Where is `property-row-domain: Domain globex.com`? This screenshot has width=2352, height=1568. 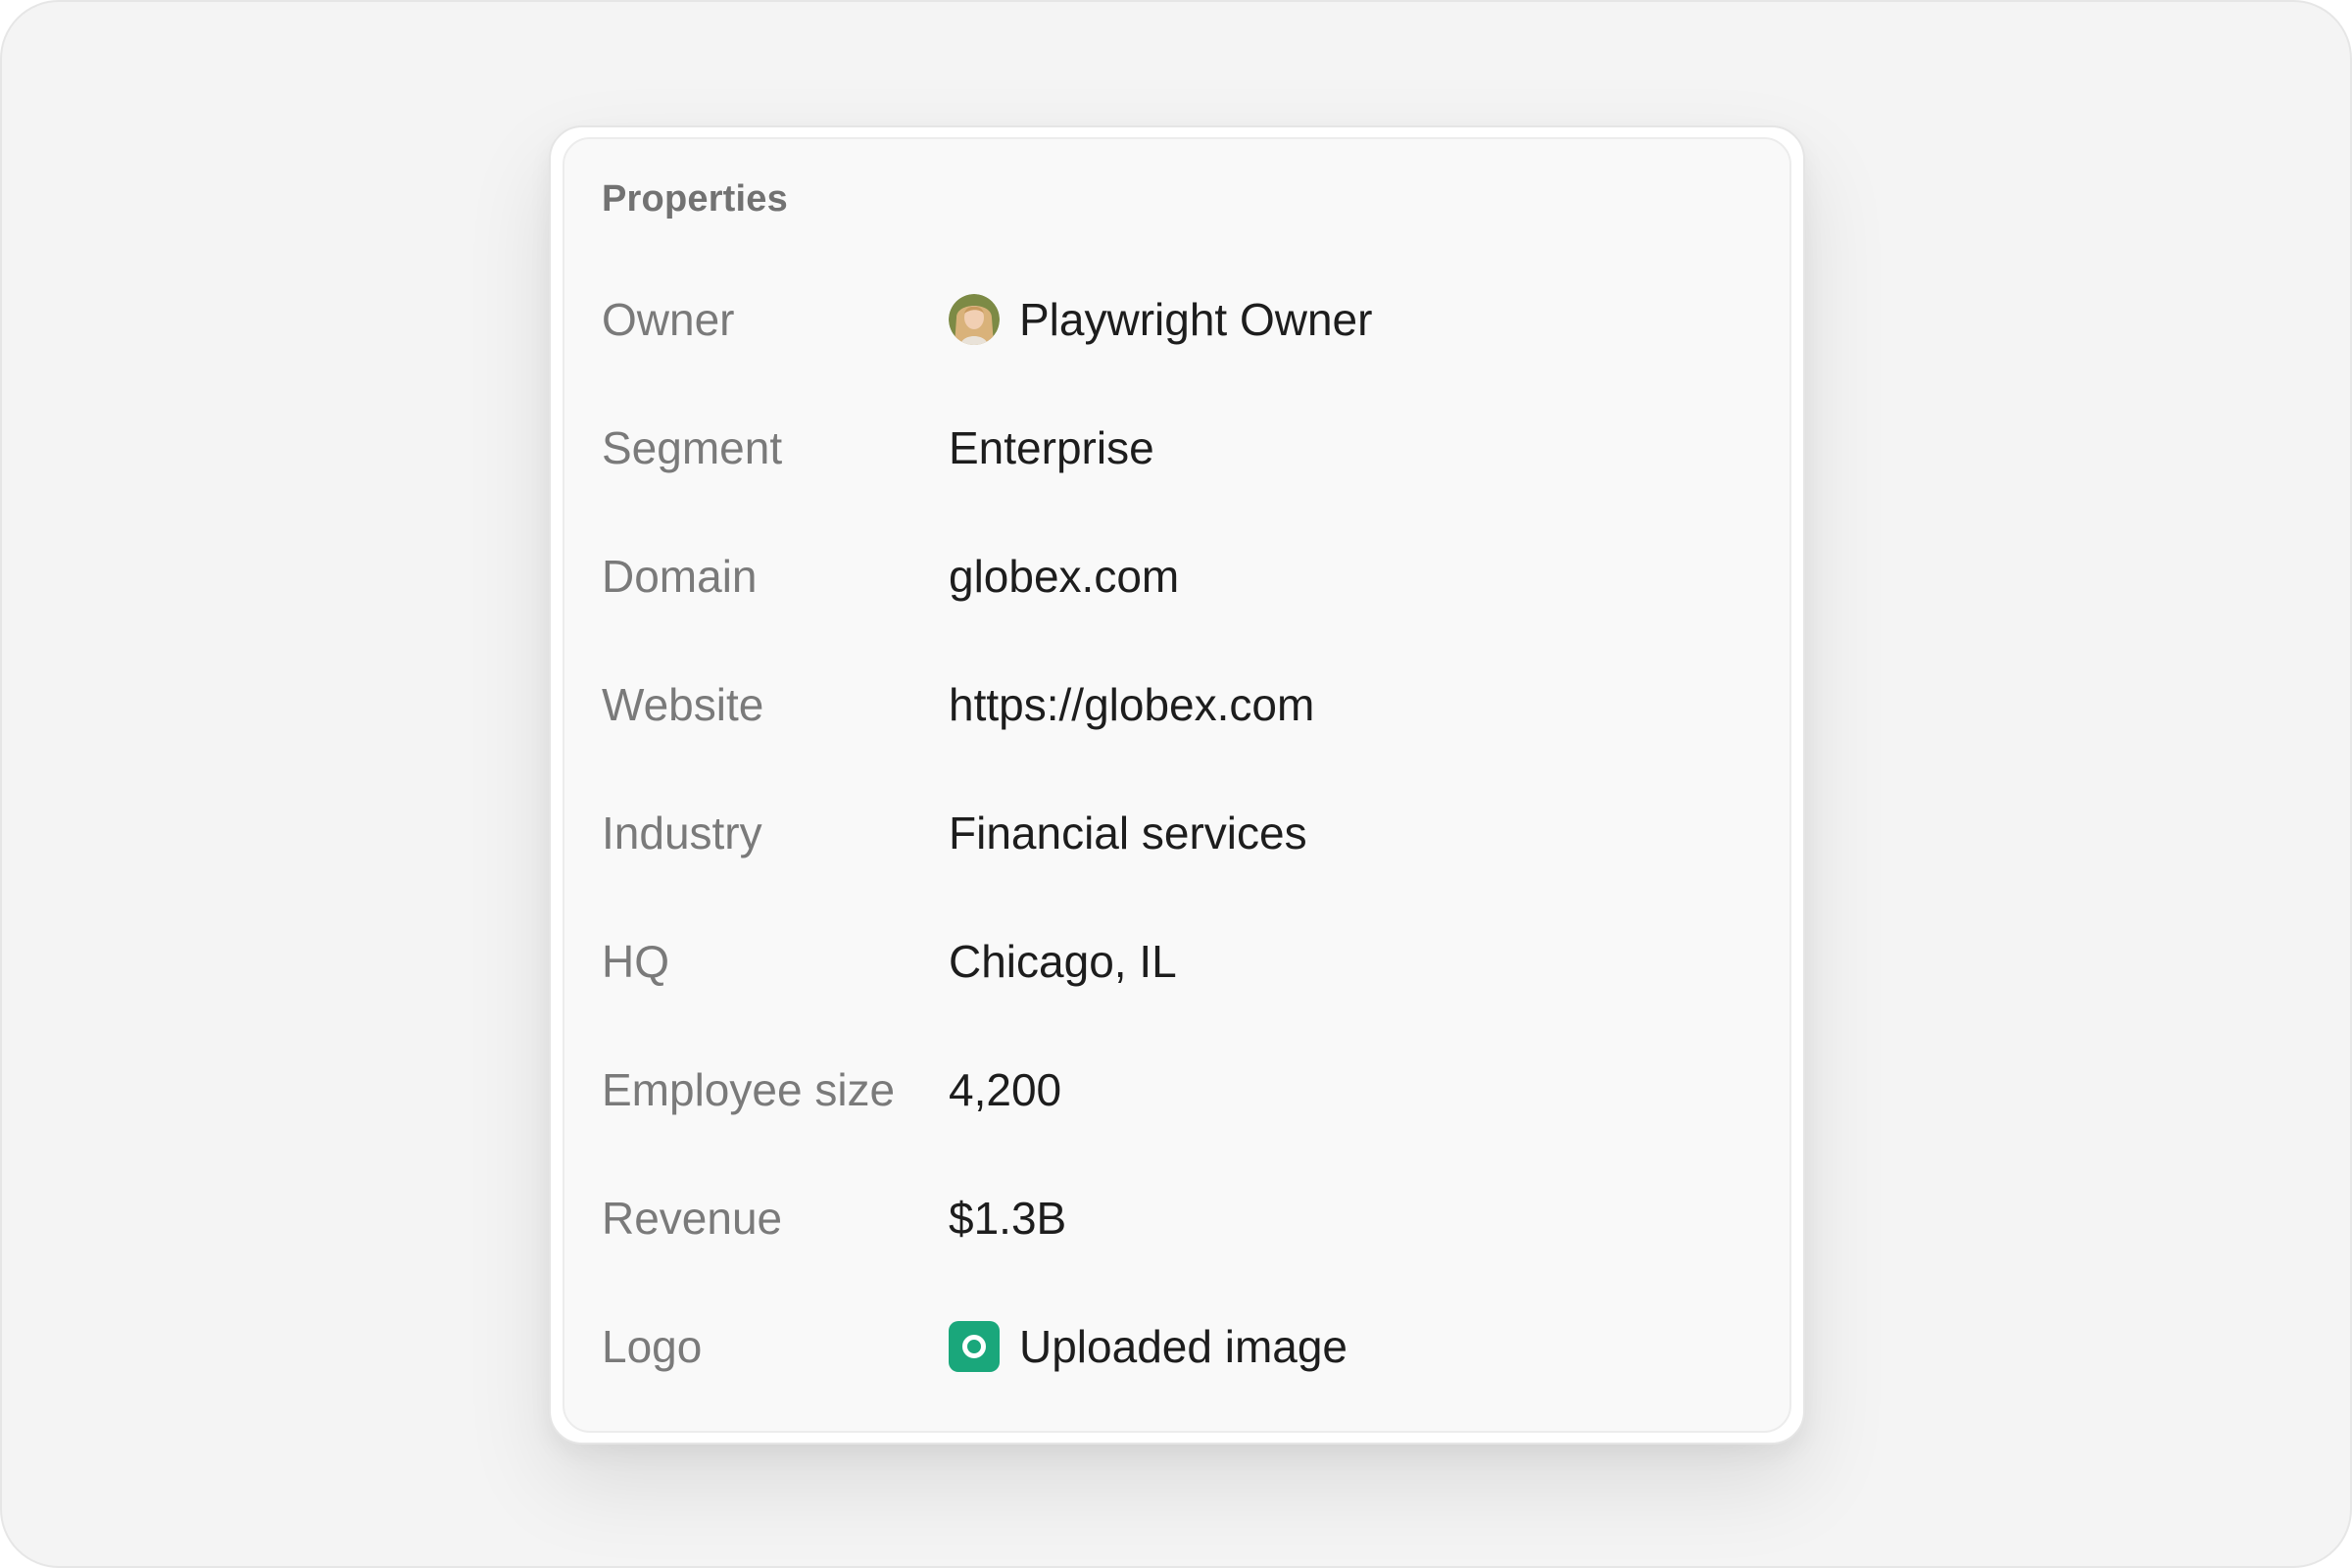
property-row-domain: Domain globex.com is located at coordinates (1177, 576).